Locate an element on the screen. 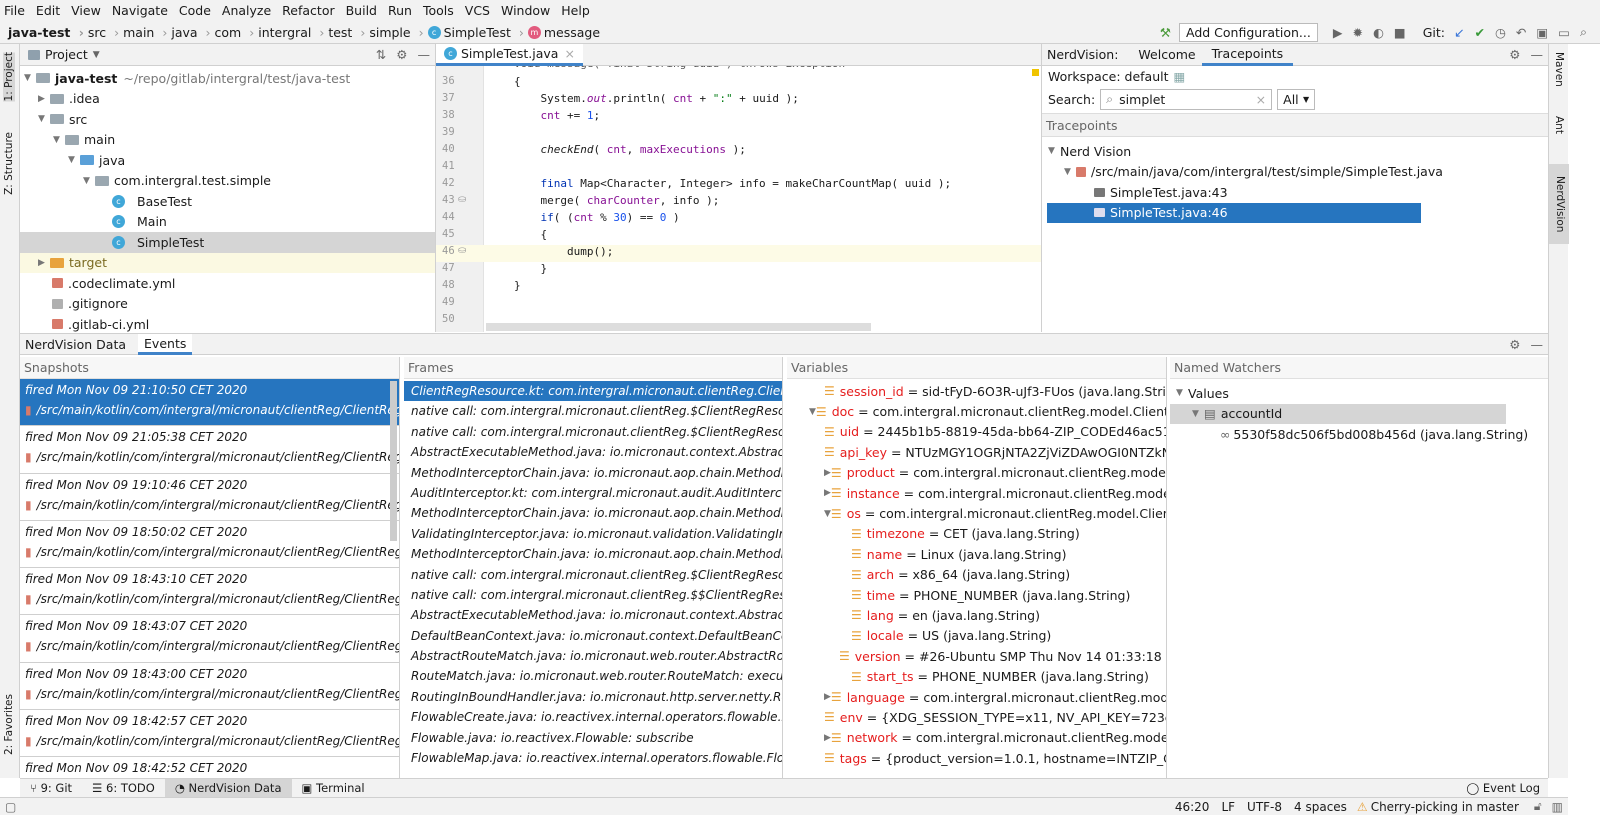 The image size is (1600, 831). tree-item-class: c BaseTest is located at coordinates (227, 201).